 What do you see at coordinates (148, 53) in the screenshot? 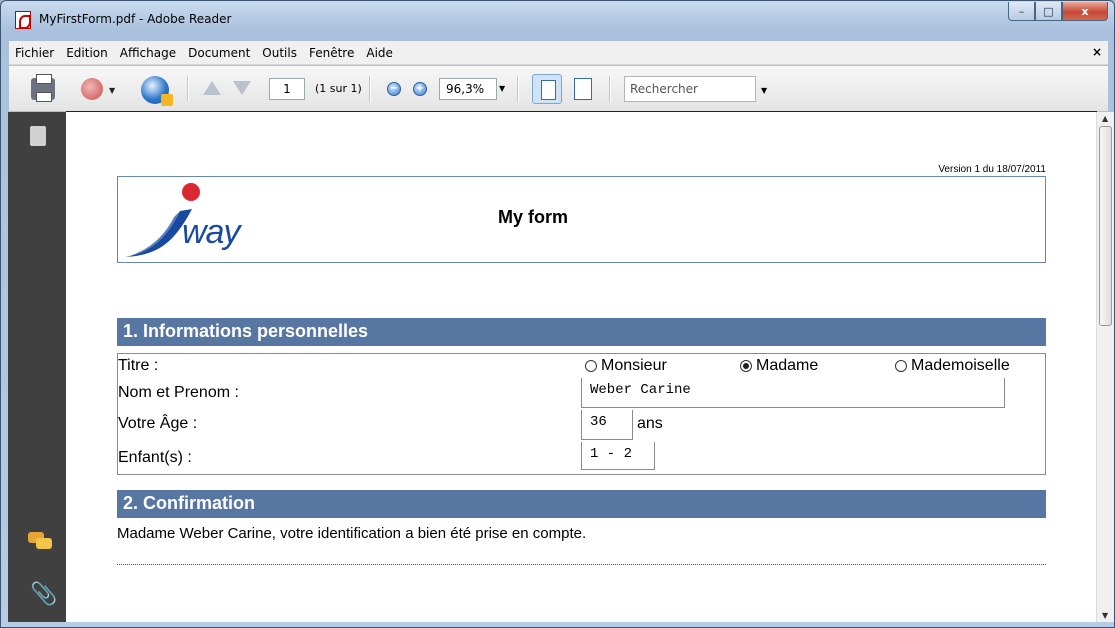
I see `menu-affichage: Affichage` at bounding box center [148, 53].